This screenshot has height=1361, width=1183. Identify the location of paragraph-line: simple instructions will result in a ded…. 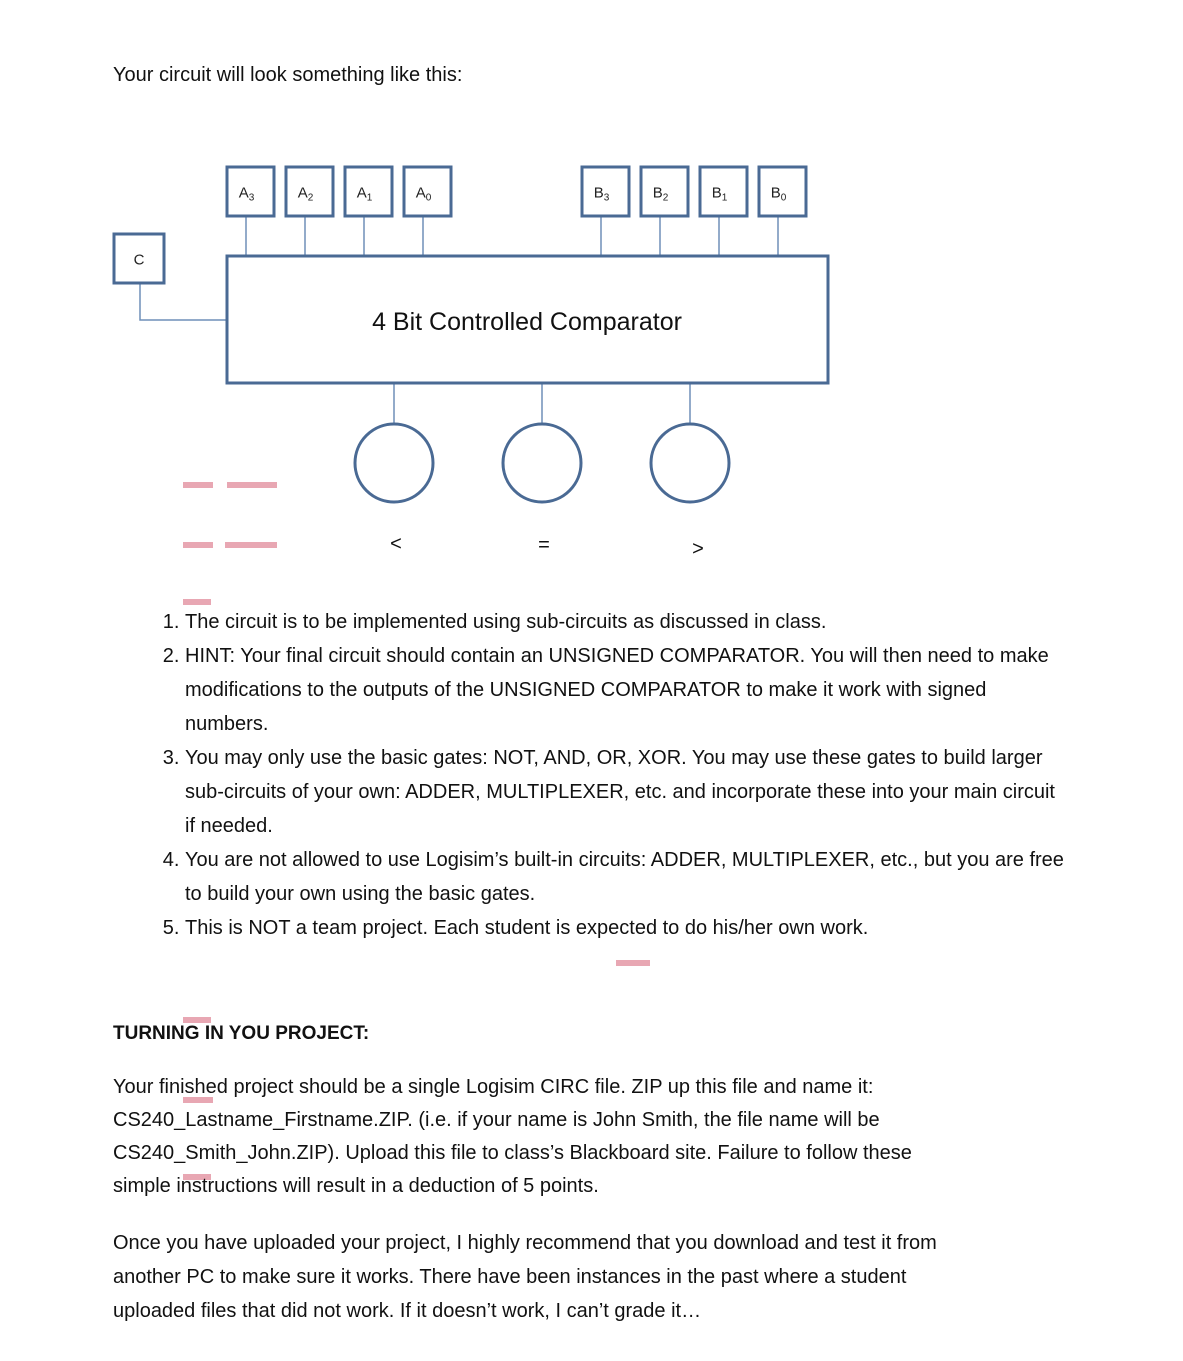
(356, 1186).